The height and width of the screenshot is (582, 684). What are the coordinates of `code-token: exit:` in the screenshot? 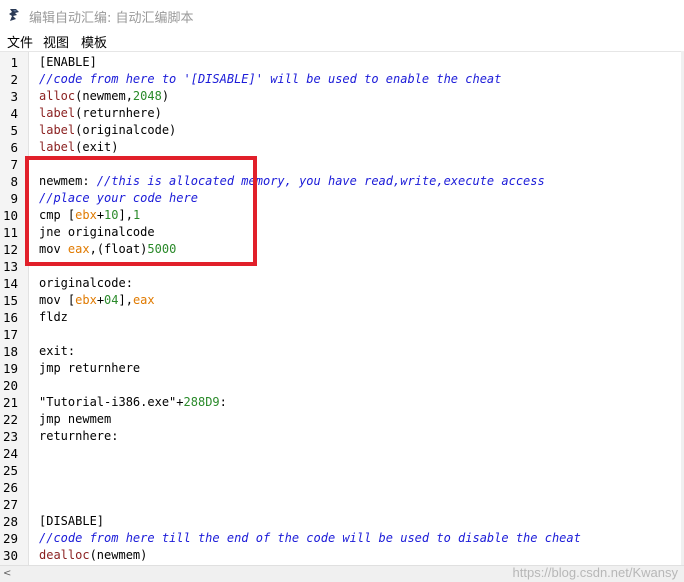 It's located at (57, 351).